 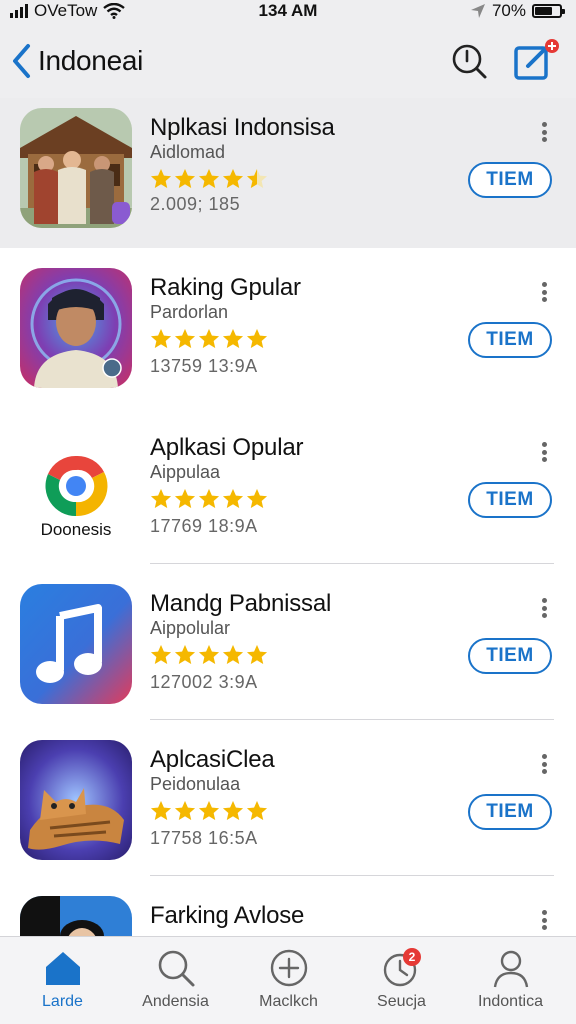 I want to click on music-note-icon, so click(x=76, y=644).